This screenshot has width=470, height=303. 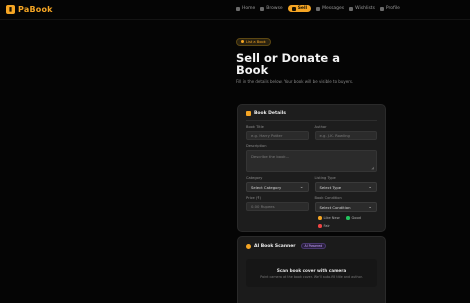 I want to click on nav-profile: Profile, so click(x=389, y=8).